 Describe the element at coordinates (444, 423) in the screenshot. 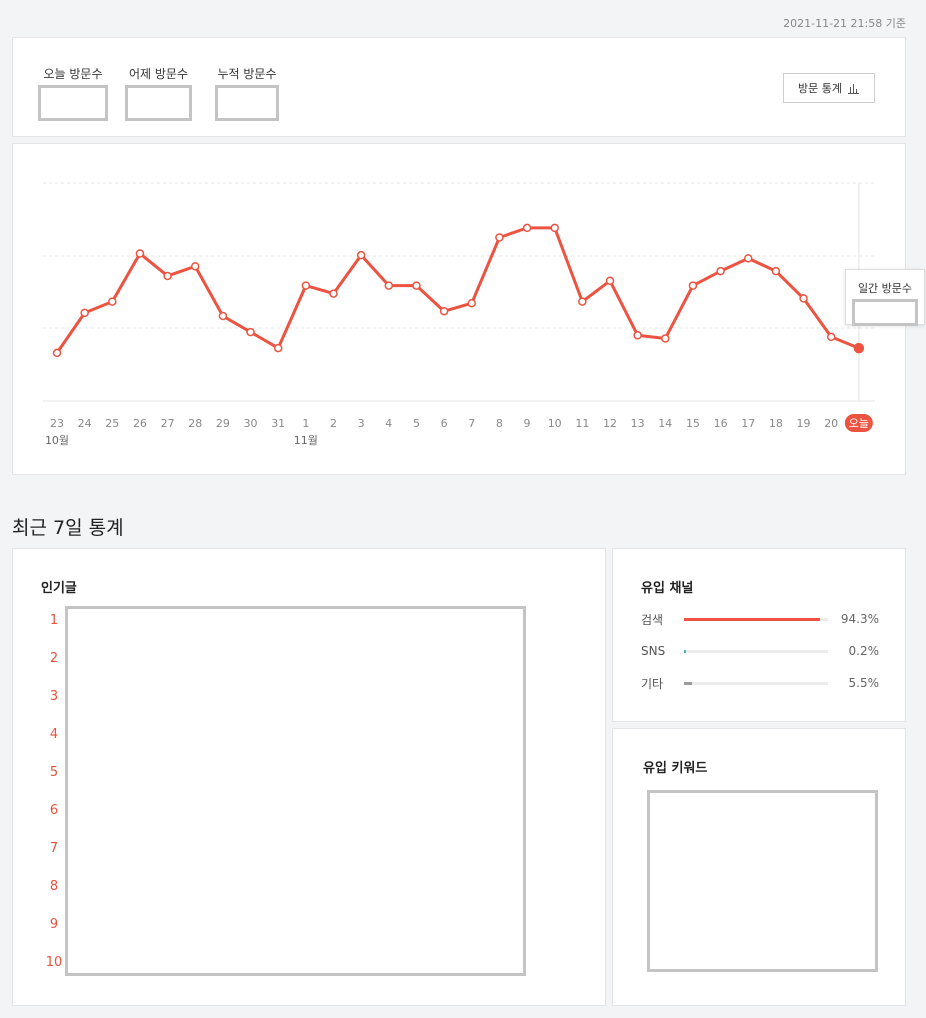

I see `x-tick-label: 6` at that location.